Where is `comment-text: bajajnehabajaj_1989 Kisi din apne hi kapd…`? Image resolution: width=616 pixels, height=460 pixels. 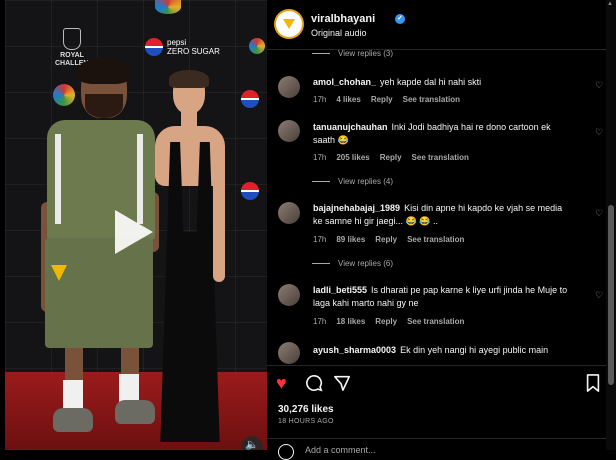 comment-text: bajajnehabajaj_1989 Kisi din apne hi kapd… is located at coordinates (438, 214).